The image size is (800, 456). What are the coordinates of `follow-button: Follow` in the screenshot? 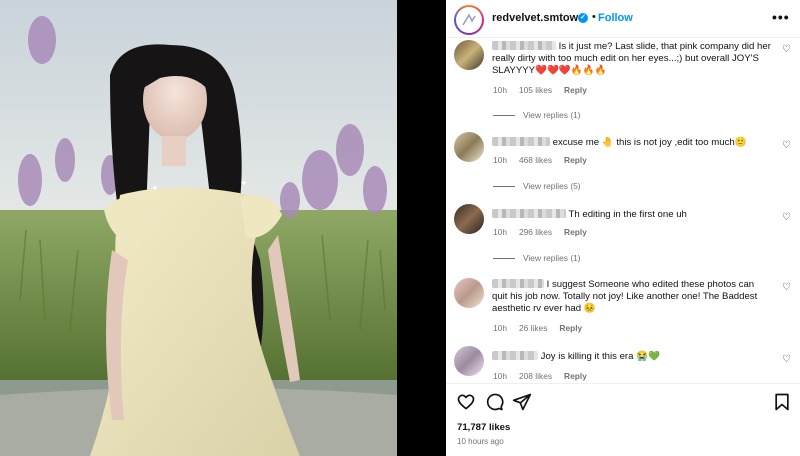 It's located at (615, 18).